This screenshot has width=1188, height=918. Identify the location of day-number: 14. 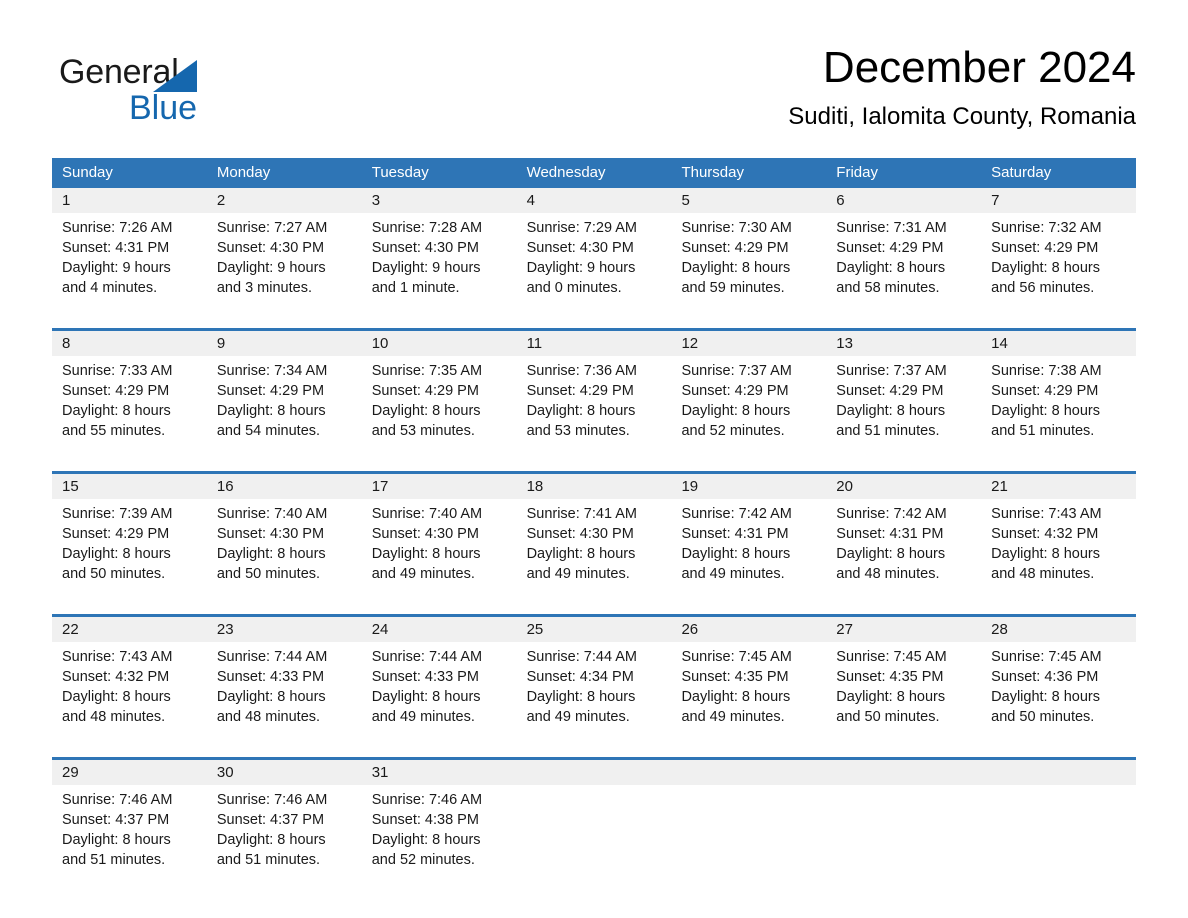
(1058, 343).